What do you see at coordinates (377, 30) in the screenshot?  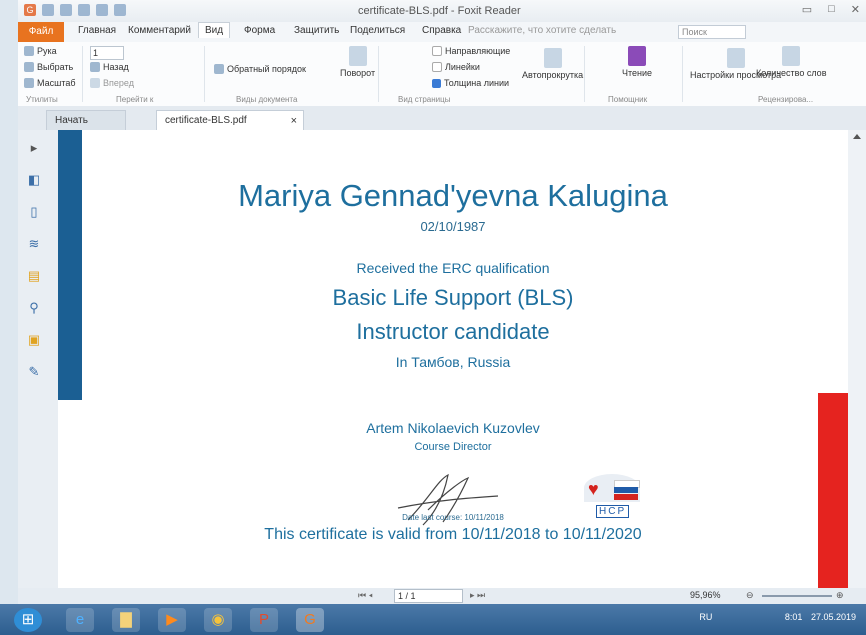 I see `tab-share: Поделиться` at bounding box center [377, 30].